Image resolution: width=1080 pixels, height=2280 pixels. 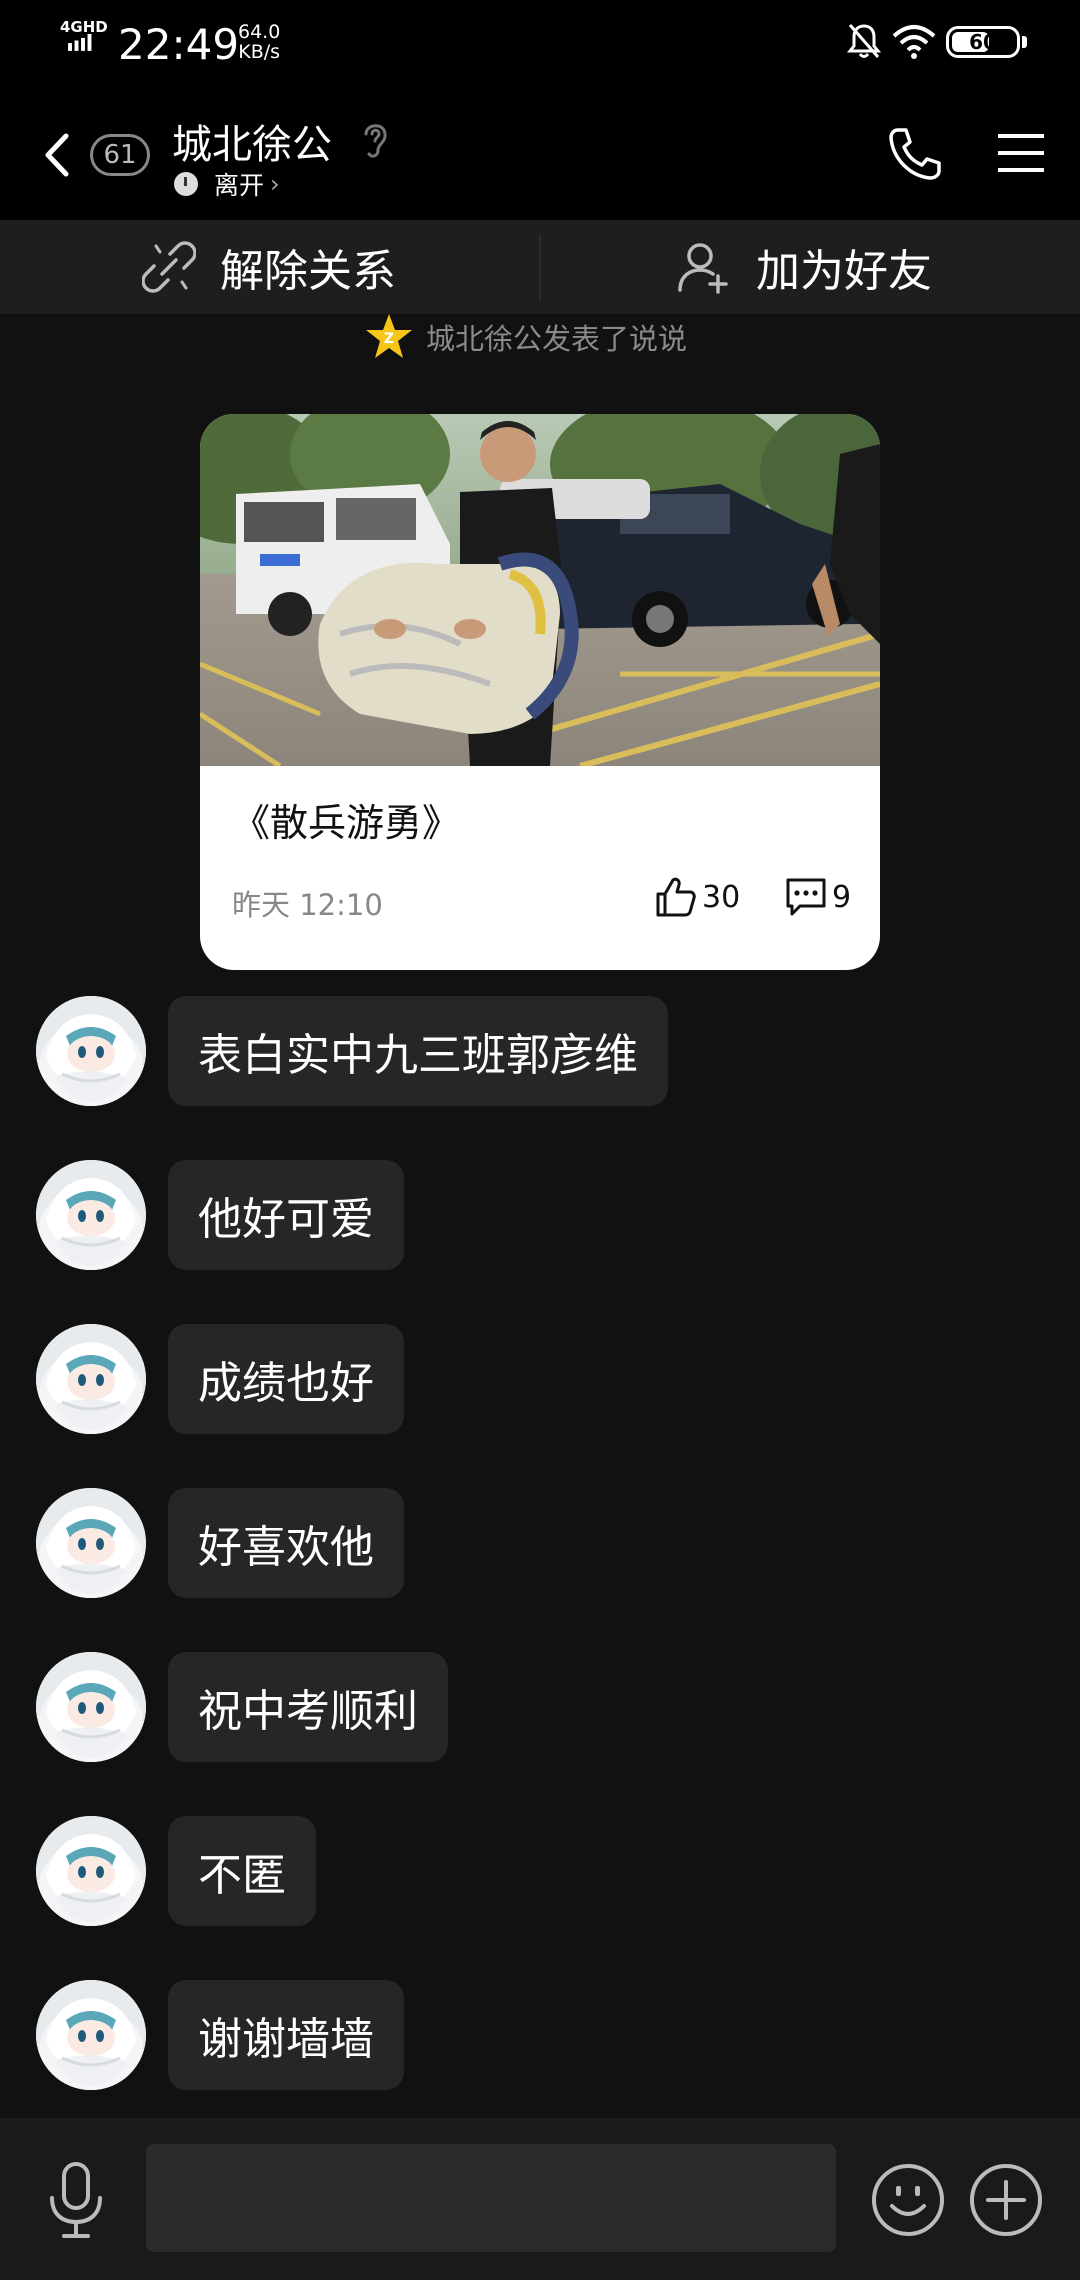 What do you see at coordinates (275, 184) in the screenshot?
I see `chevron-right-icon: ›` at bounding box center [275, 184].